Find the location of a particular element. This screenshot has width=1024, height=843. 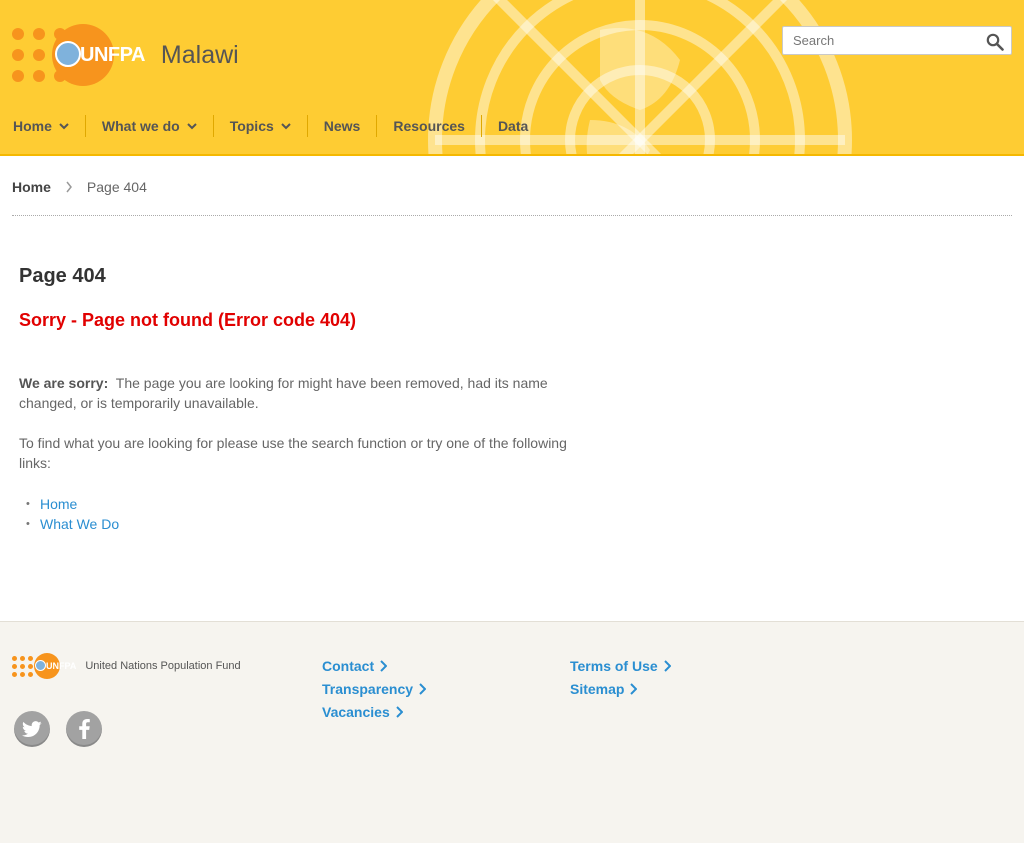

footer-links-col-2: Terms of Use Sitemap is located at coordinates (620, 677).